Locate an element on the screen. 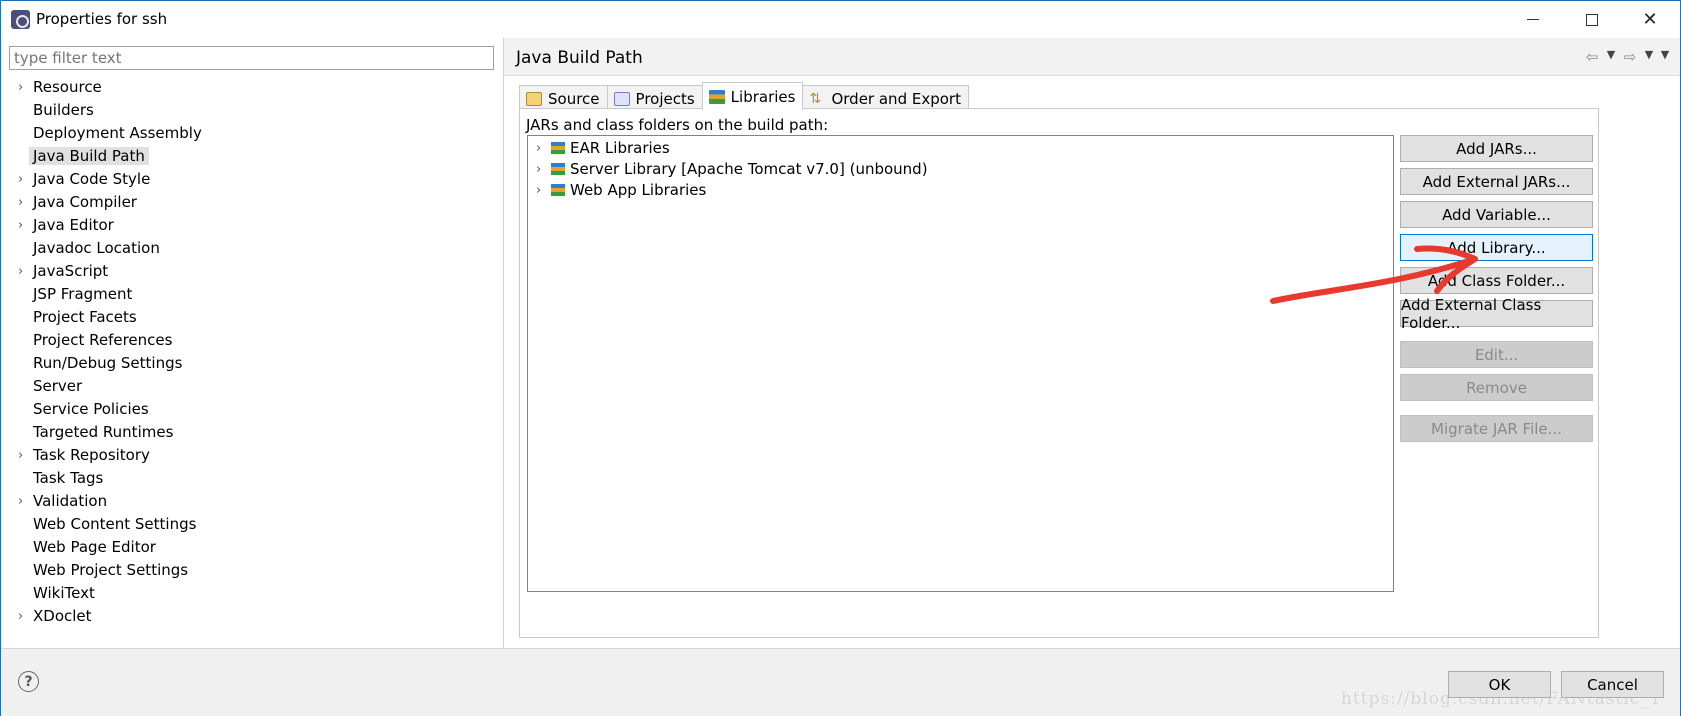  tree-item: Web Project Settings is located at coordinates (252, 570).